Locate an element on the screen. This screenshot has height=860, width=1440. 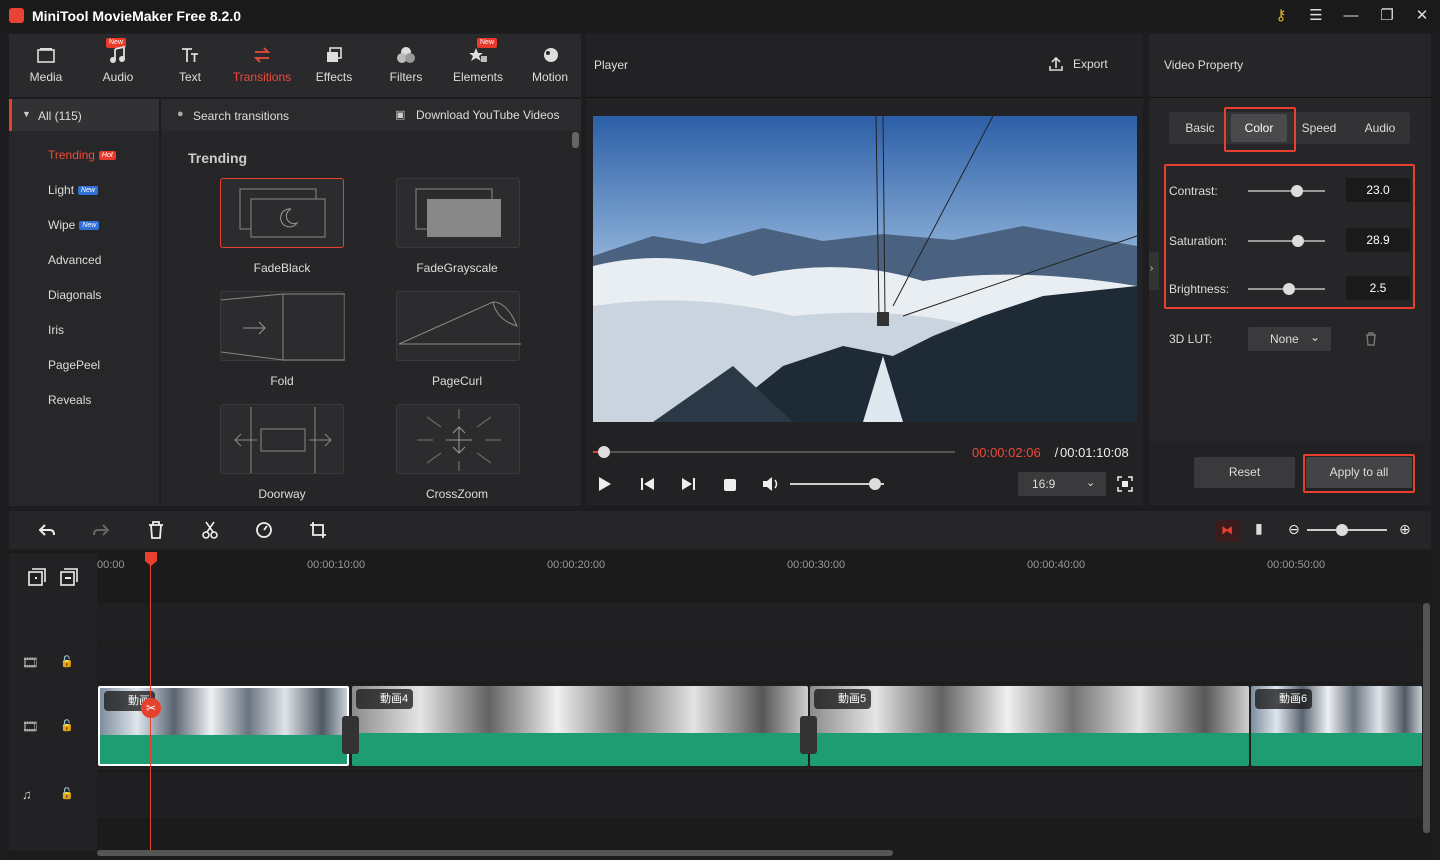
search-icon: ● is located at coordinates (180, 114).